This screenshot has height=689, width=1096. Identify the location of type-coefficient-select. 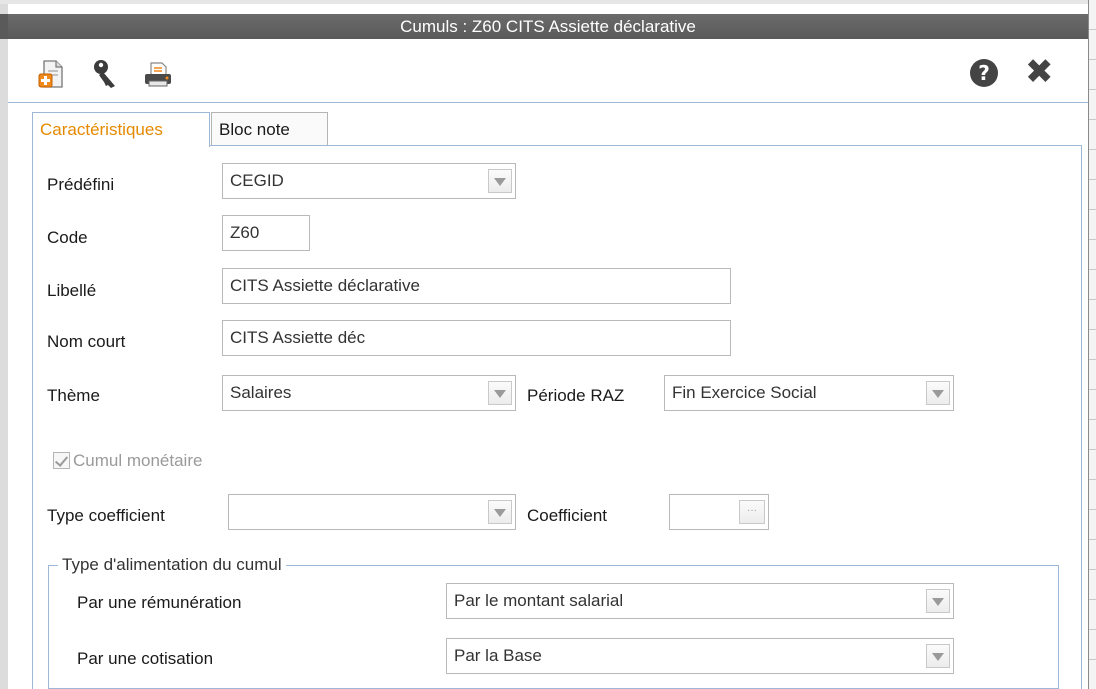
(372, 512).